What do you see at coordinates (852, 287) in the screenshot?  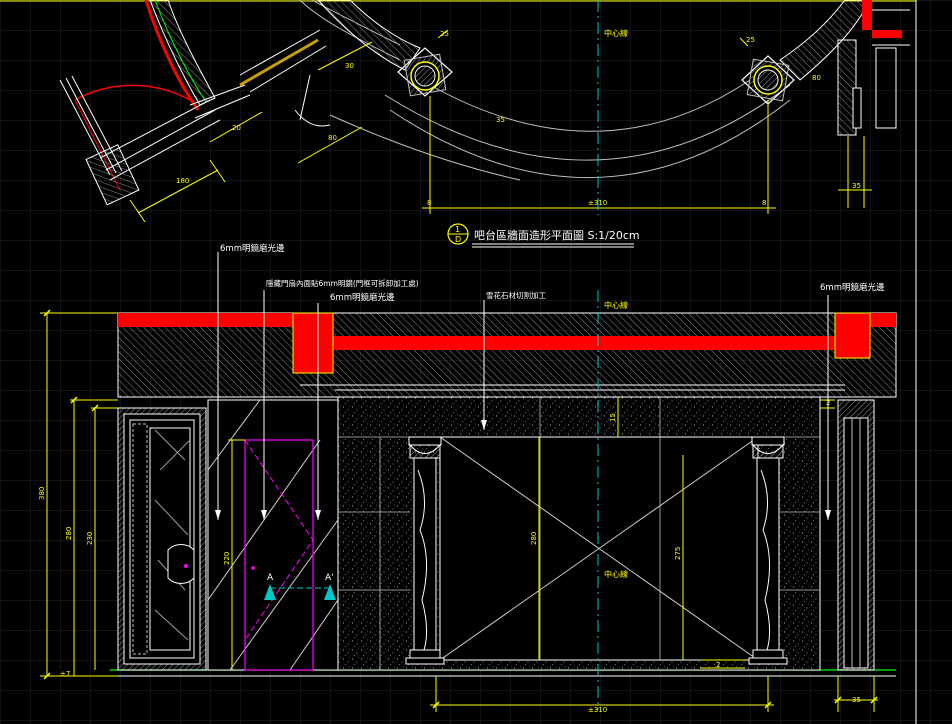 I see `note-mirror-right: 6mm明鏡磨光邊` at bounding box center [852, 287].